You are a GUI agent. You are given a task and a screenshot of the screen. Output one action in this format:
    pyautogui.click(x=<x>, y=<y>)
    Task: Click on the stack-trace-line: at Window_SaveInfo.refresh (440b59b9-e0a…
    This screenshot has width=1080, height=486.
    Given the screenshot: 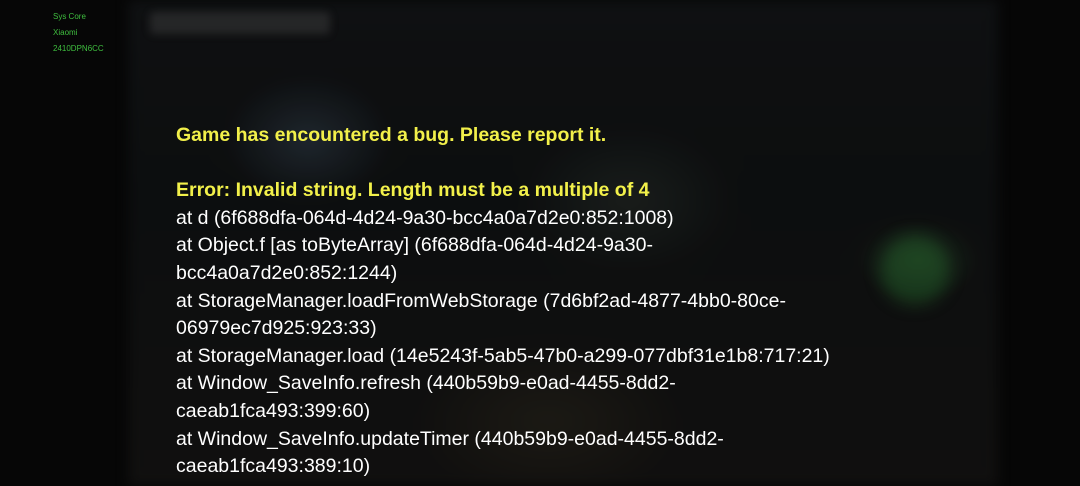 What is the action you would take?
    pyautogui.click(x=426, y=383)
    